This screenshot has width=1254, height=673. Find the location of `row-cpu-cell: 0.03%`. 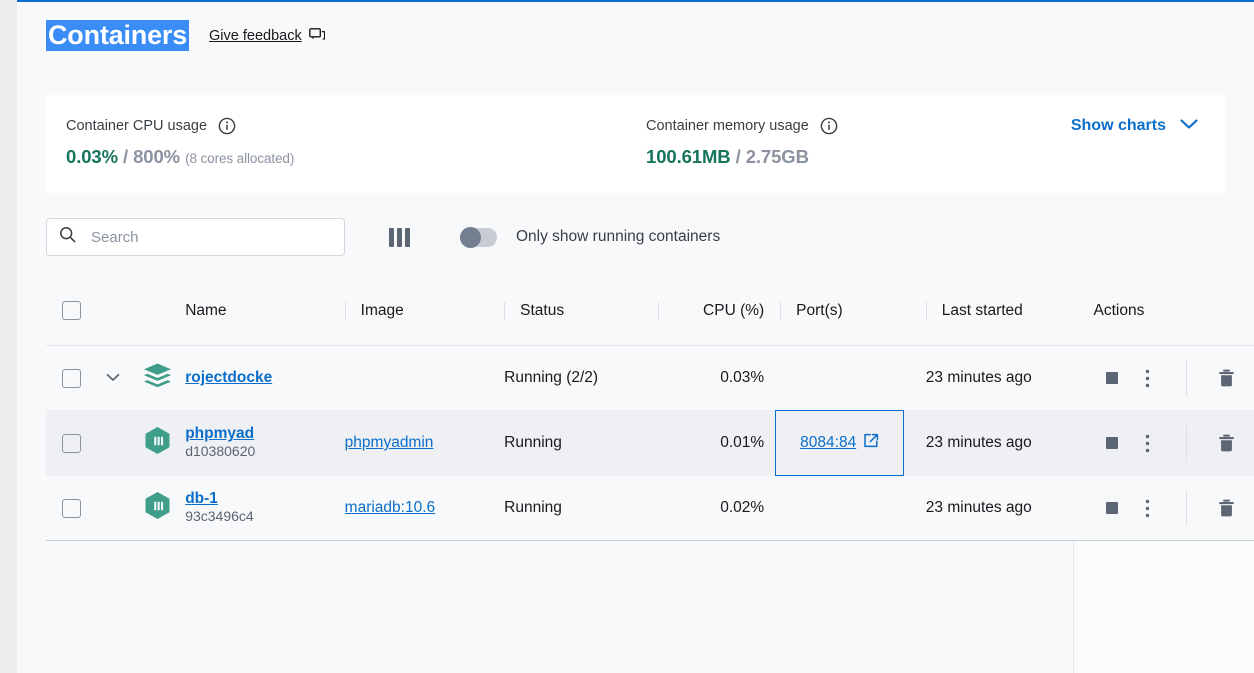

row-cpu-cell: 0.03% is located at coordinates (726, 378).